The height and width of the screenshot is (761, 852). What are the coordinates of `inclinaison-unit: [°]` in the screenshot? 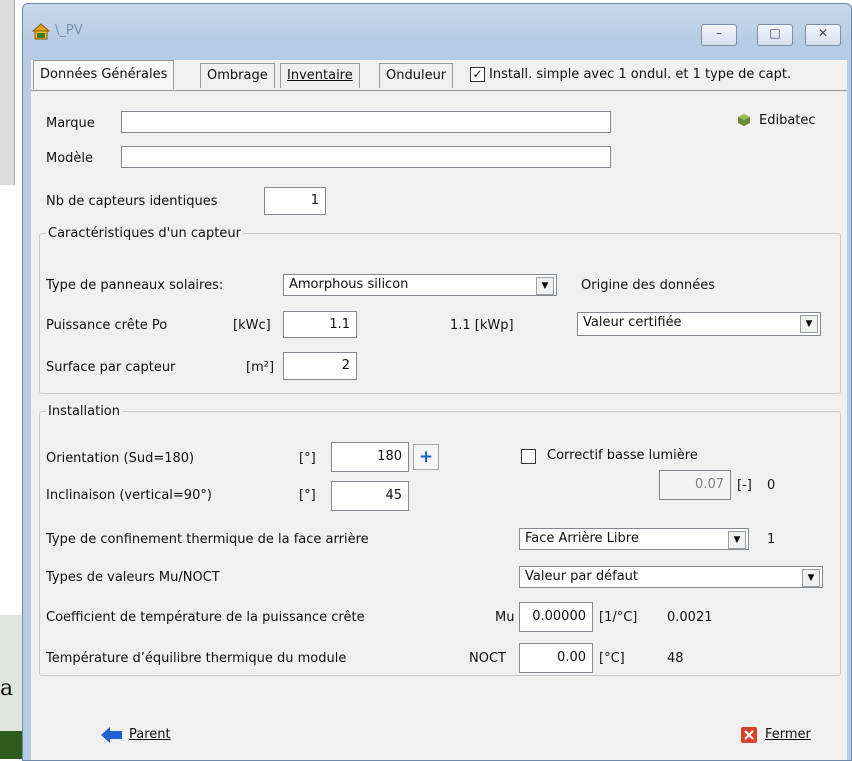 It's located at (307, 495).